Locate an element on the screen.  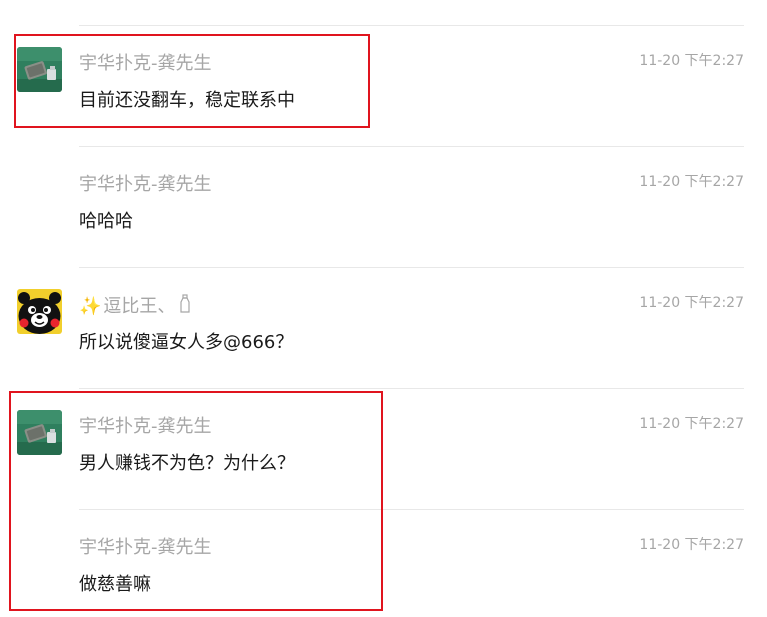
message-text: 所以说傻逼女人多@666？ is located at coordinates (186, 342).